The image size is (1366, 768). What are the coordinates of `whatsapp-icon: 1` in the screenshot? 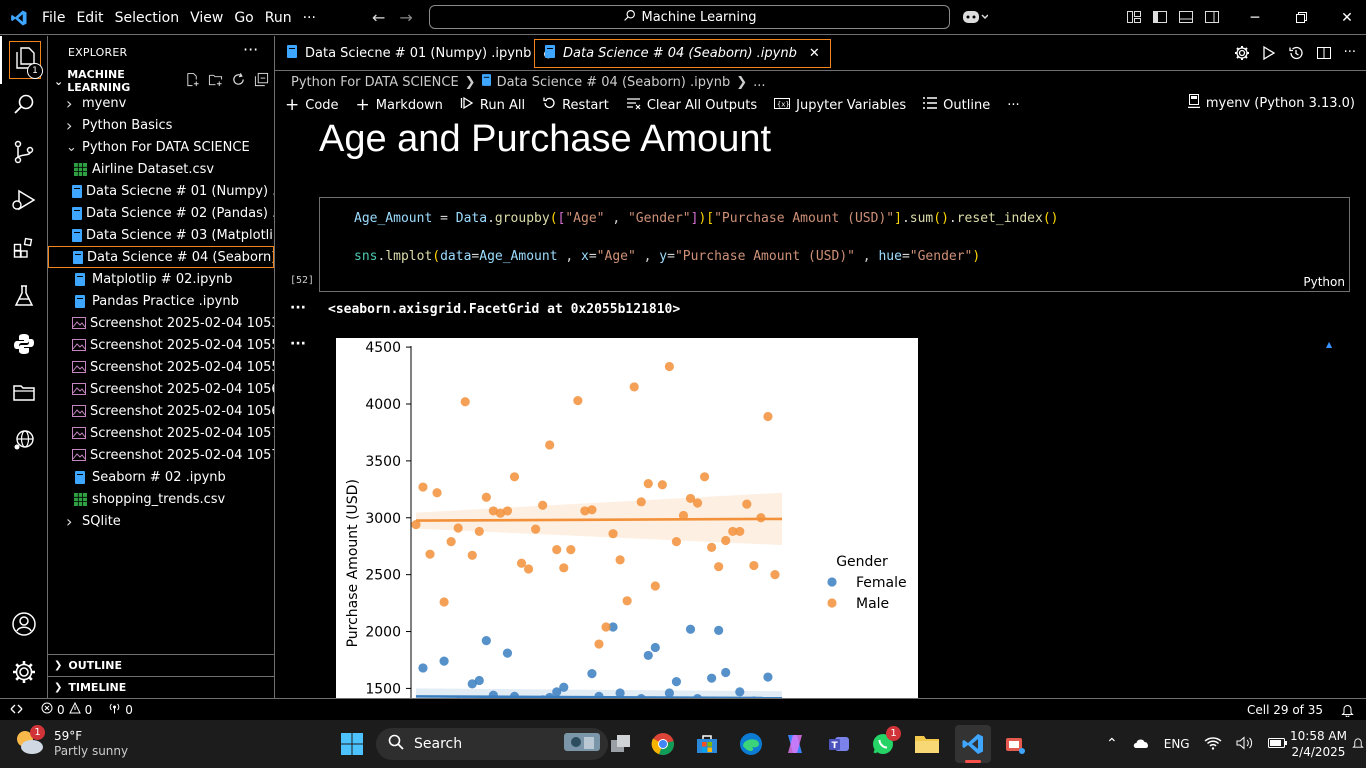 It's located at (884, 743).